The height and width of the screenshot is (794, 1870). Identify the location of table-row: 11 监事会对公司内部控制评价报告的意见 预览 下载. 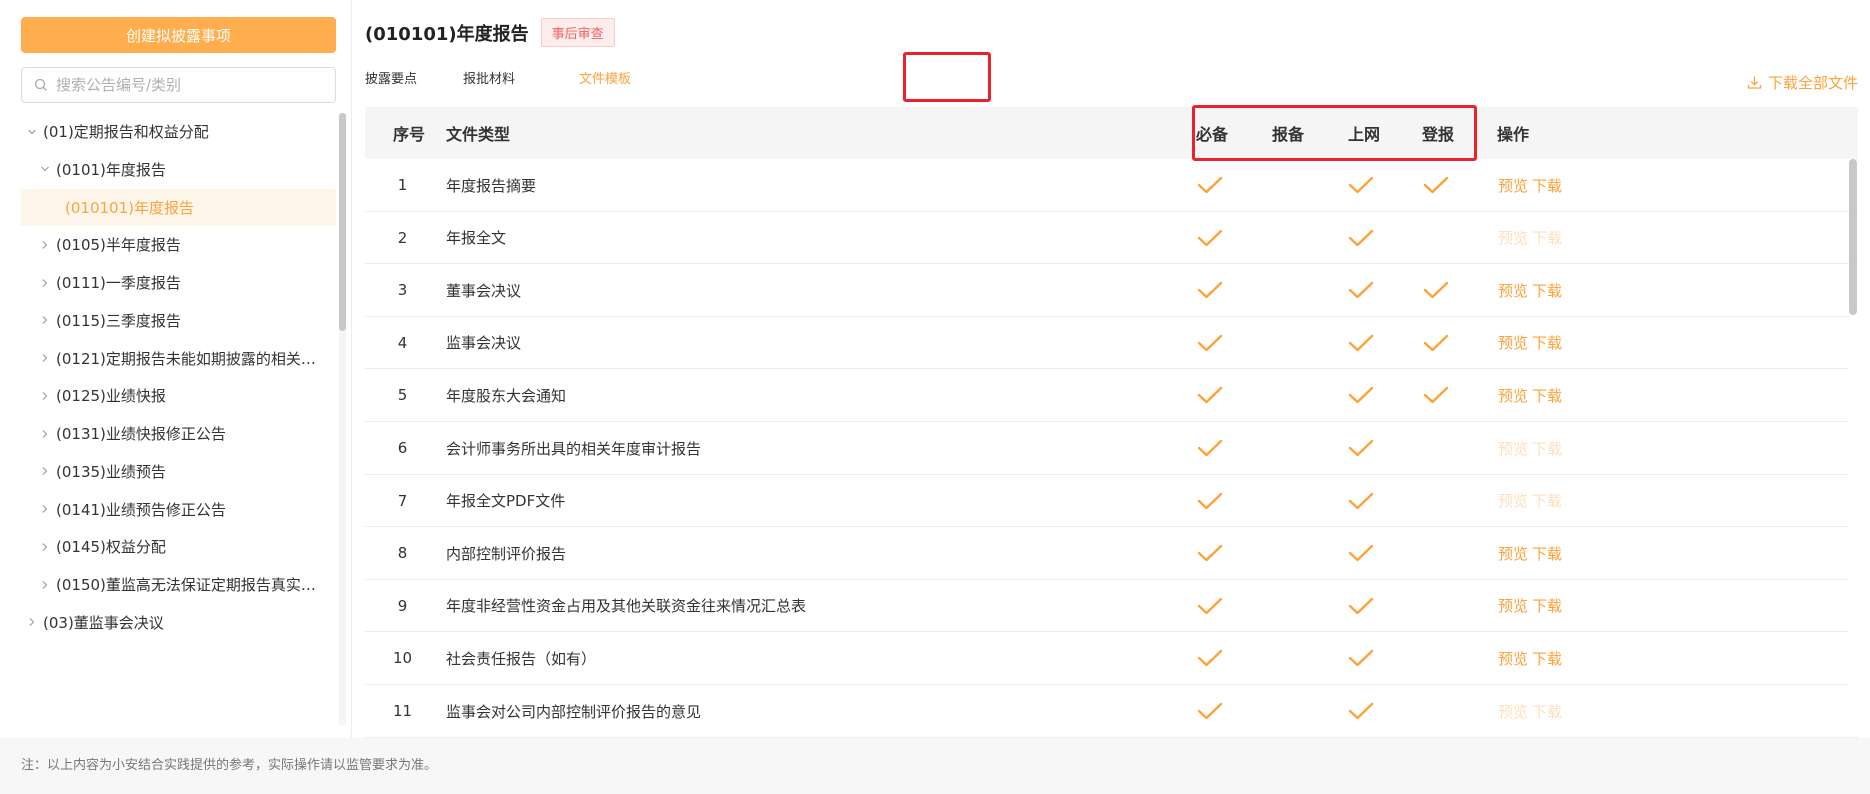
(1111, 711).